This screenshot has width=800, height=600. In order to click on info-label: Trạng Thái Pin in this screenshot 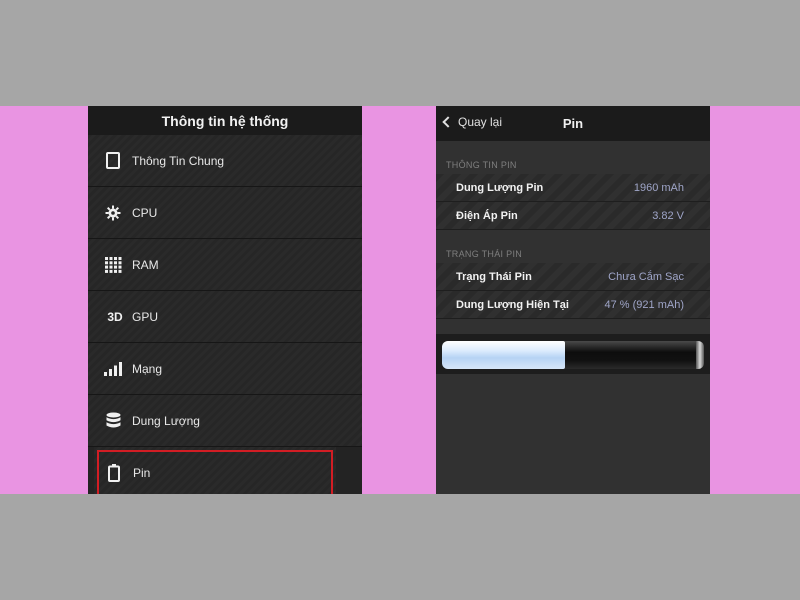, I will do `click(494, 276)`.